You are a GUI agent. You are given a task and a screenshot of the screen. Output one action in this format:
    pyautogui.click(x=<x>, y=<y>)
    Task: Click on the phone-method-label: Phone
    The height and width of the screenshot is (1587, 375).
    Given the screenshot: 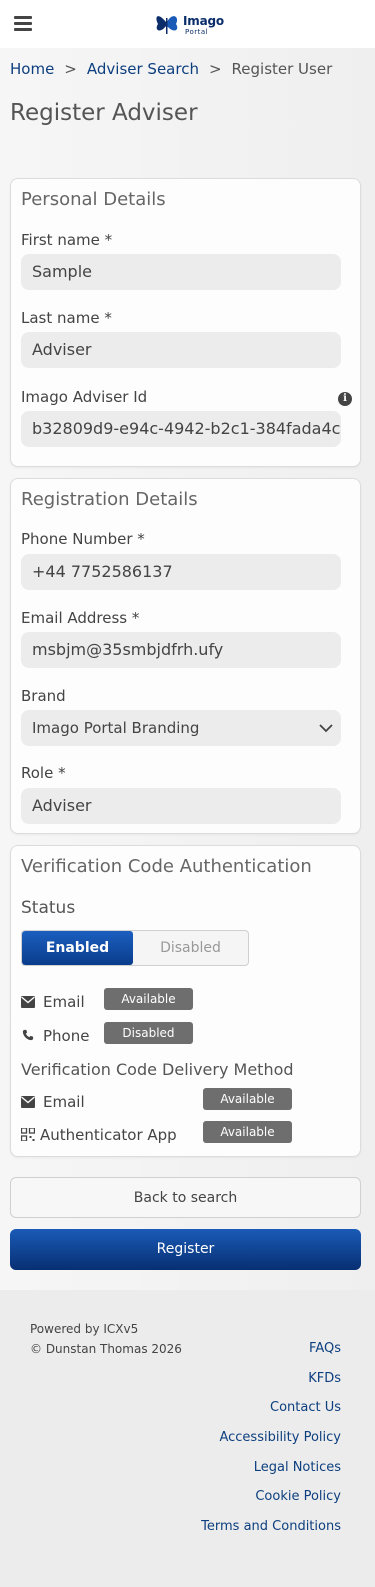 What is the action you would take?
    pyautogui.click(x=66, y=1036)
    